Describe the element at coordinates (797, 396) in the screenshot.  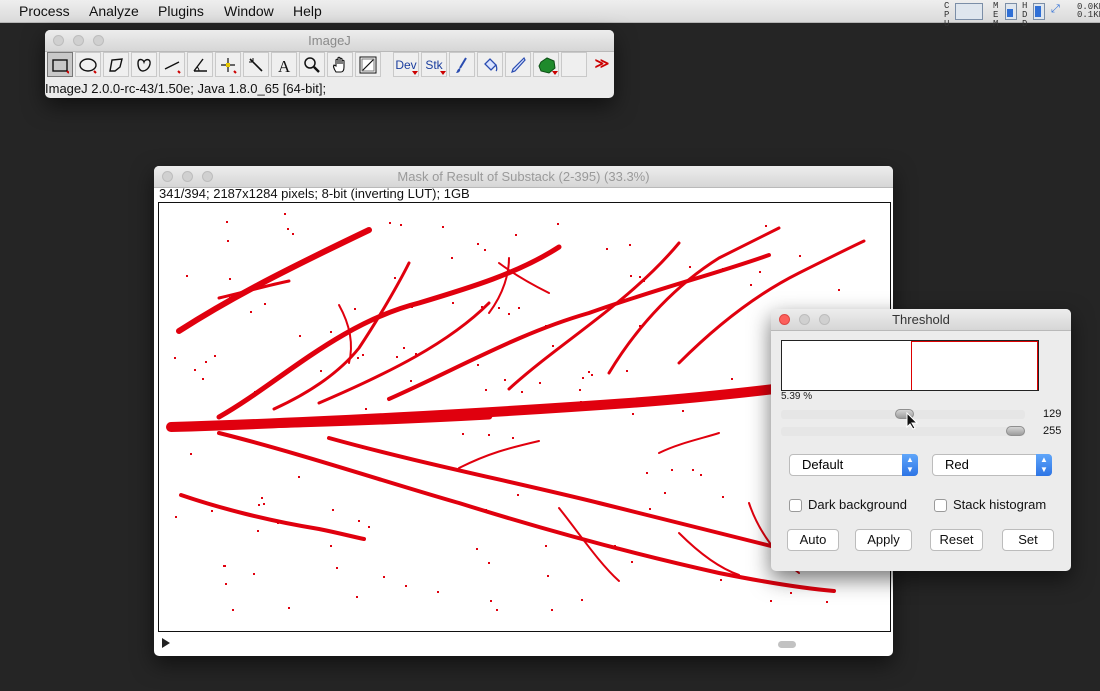
I see `threshold-percent: 5.39 %` at that location.